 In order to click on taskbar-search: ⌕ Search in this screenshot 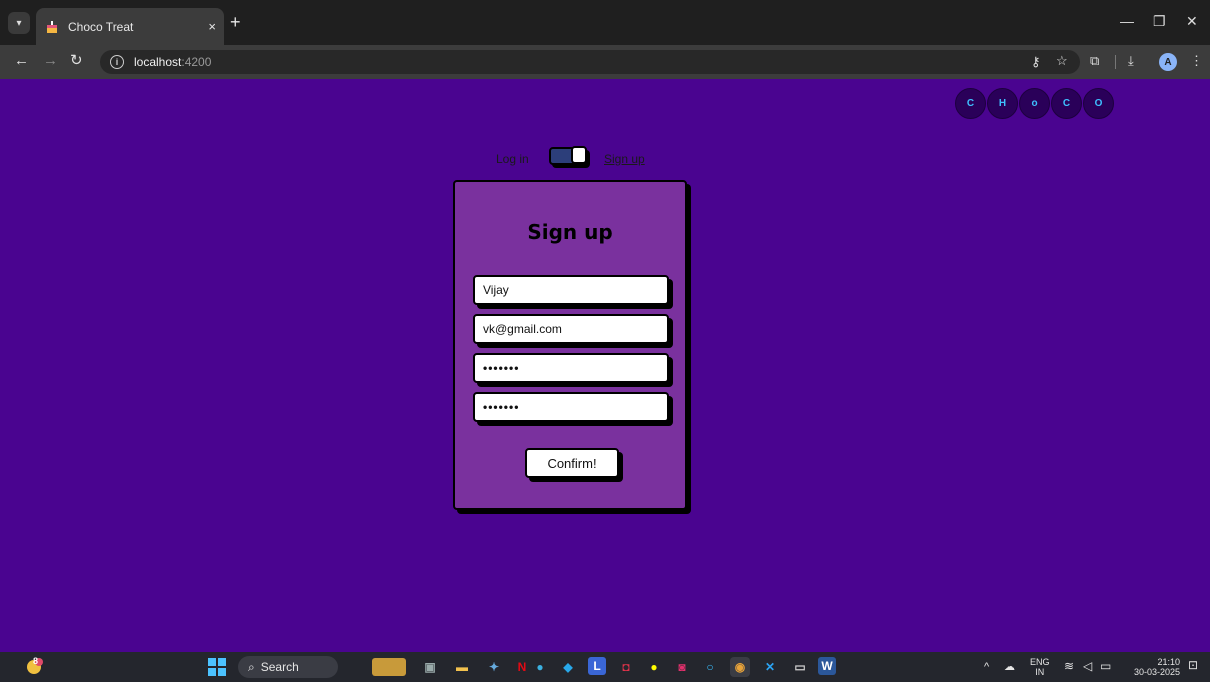, I will do `click(288, 667)`.